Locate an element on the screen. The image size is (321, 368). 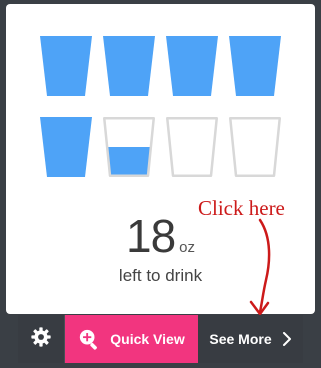
magnify-plus-icon is located at coordinates (89, 339).